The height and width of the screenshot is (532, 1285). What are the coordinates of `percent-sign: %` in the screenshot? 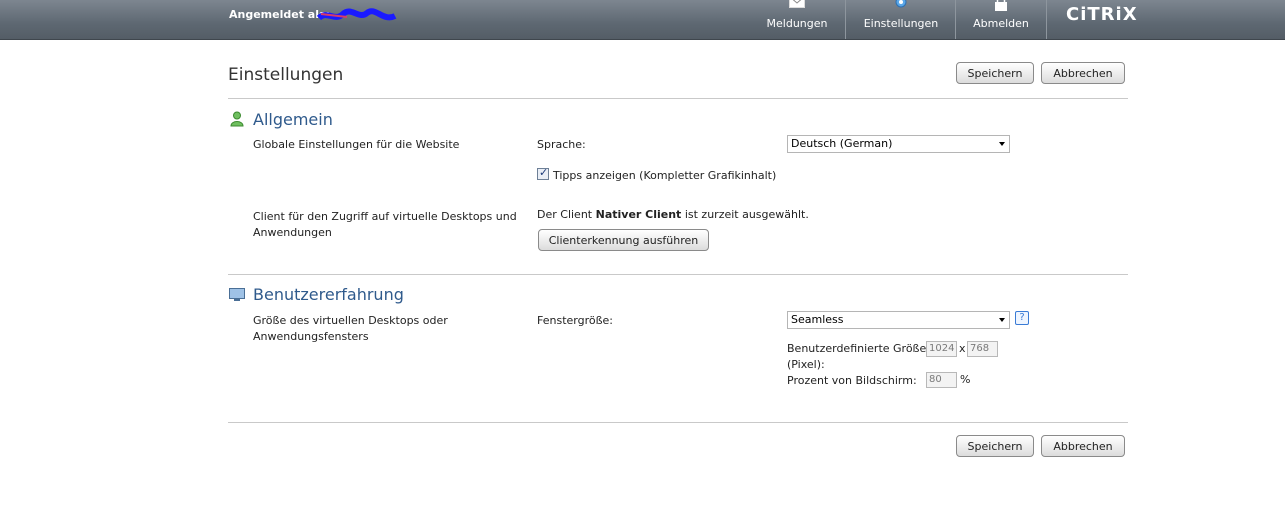 It's located at (965, 379).